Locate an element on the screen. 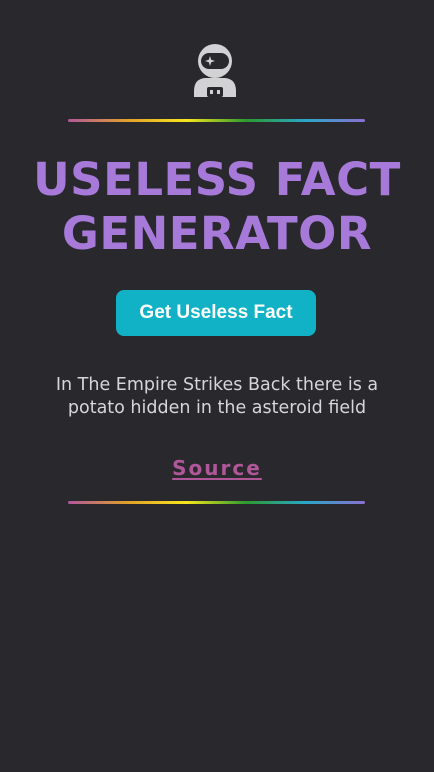 The width and height of the screenshot is (434, 772). page-title: USELESS FACT GENERATOR is located at coordinates (217, 206).